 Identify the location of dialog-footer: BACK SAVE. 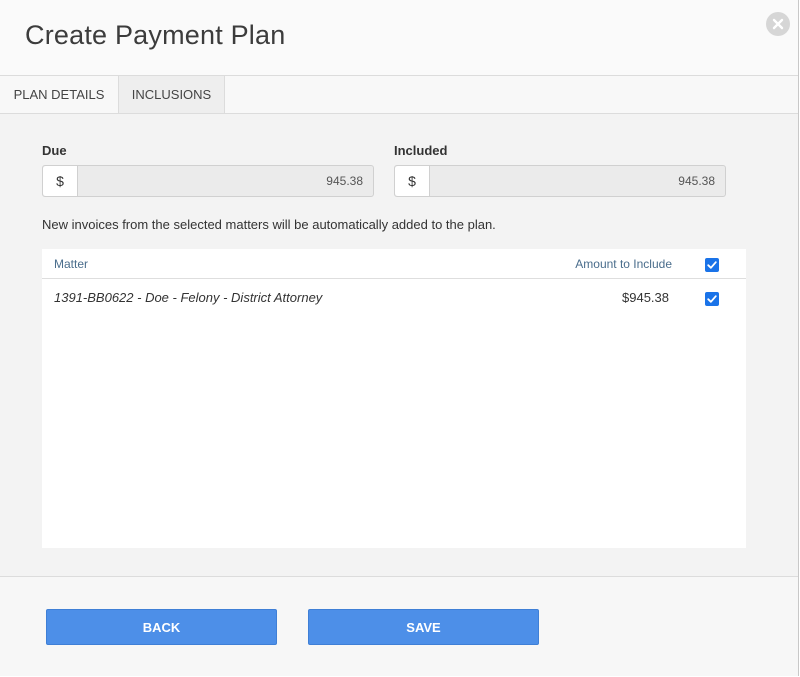
(399, 626).